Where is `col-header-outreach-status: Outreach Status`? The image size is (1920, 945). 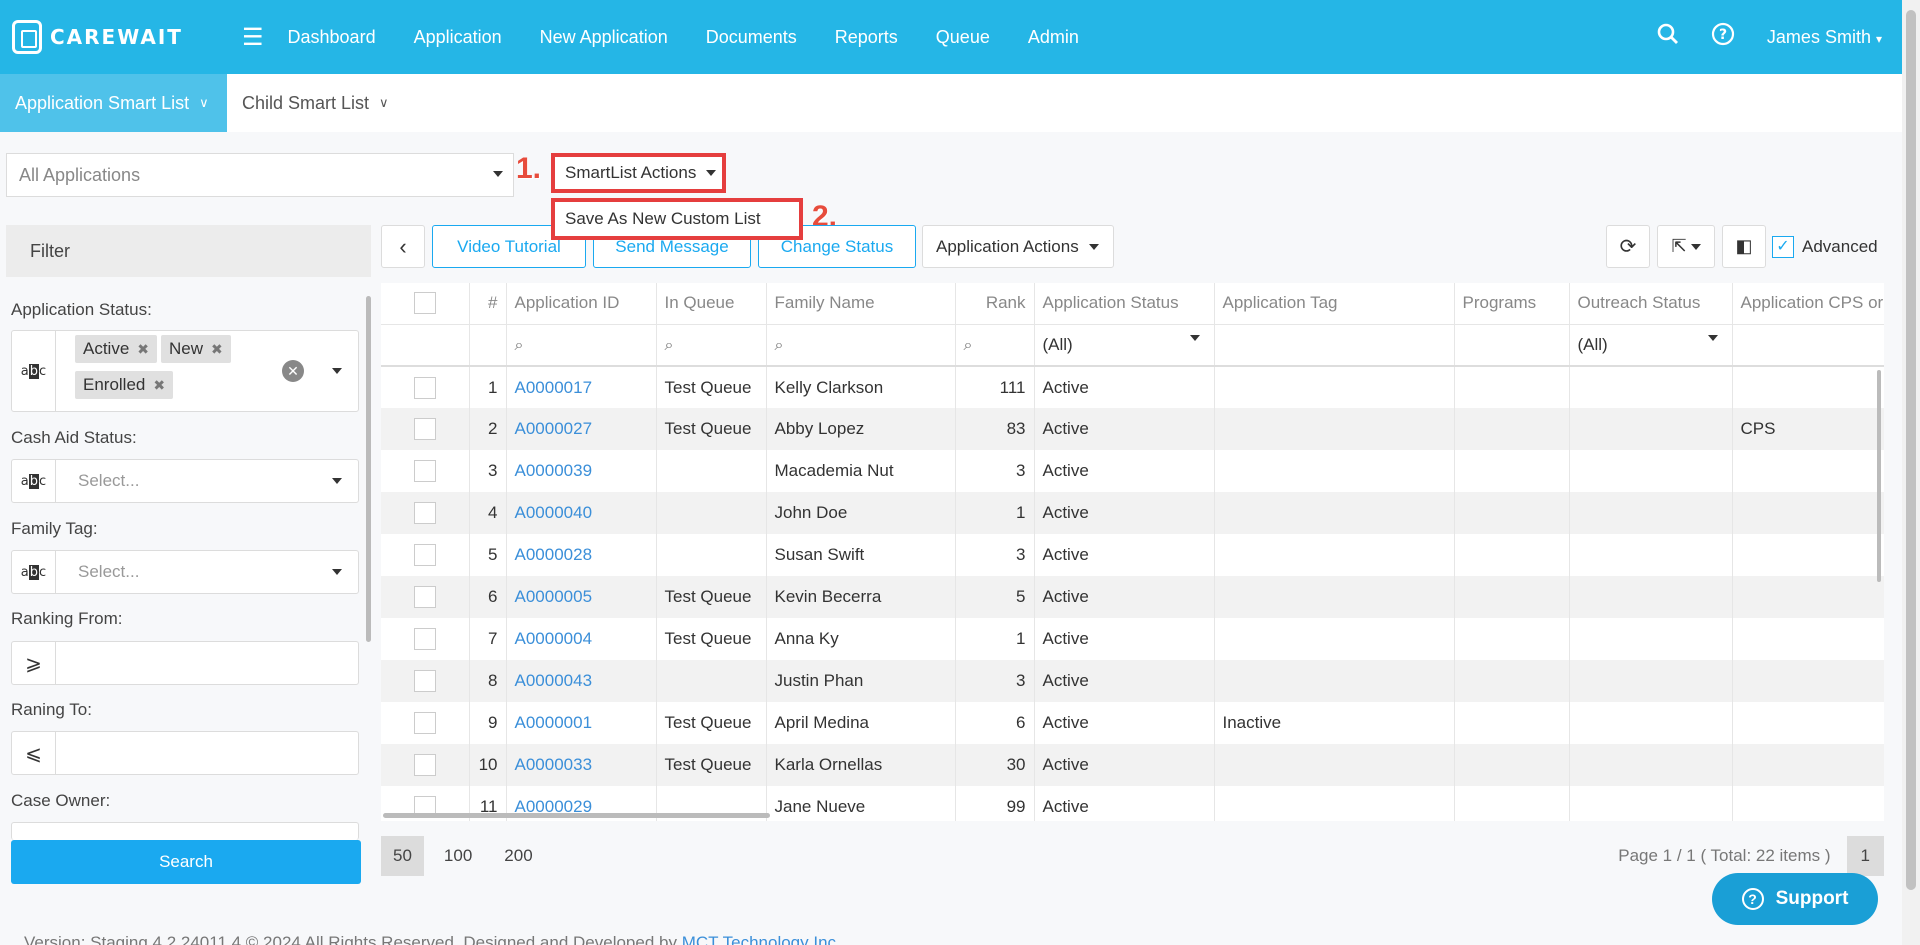 col-header-outreach-status: Outreach Status is located at coordinates (1651, 304).